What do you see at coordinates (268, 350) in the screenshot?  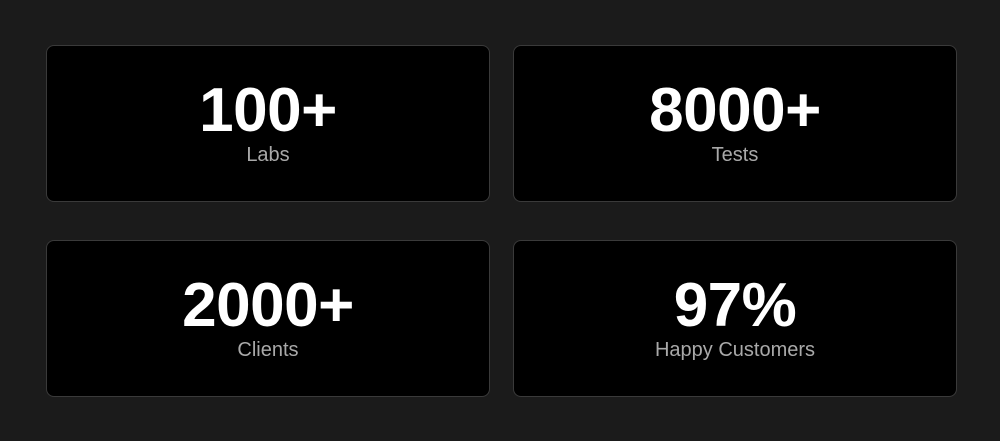 I see `stat-label: Clients` at bounding box center [268, 350].